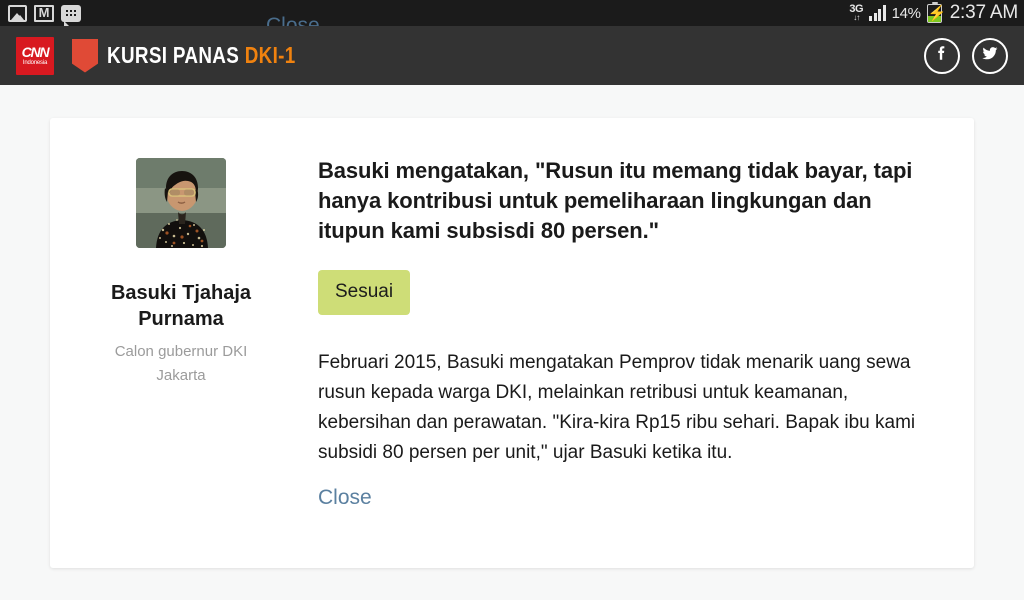 Image resolution: width=1024 pixels, height=600 pixels. Describe the element at coordinates (173, 55) in the screenshot. I see `brand-title-main: KURSI PANAS` at that location.